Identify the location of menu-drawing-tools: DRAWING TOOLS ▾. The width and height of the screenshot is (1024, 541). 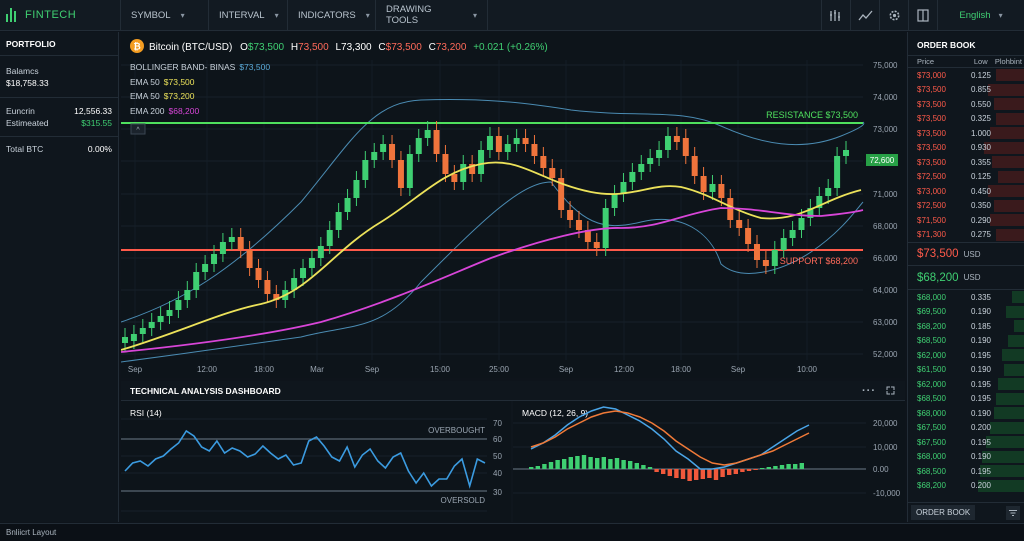
(432, 15).